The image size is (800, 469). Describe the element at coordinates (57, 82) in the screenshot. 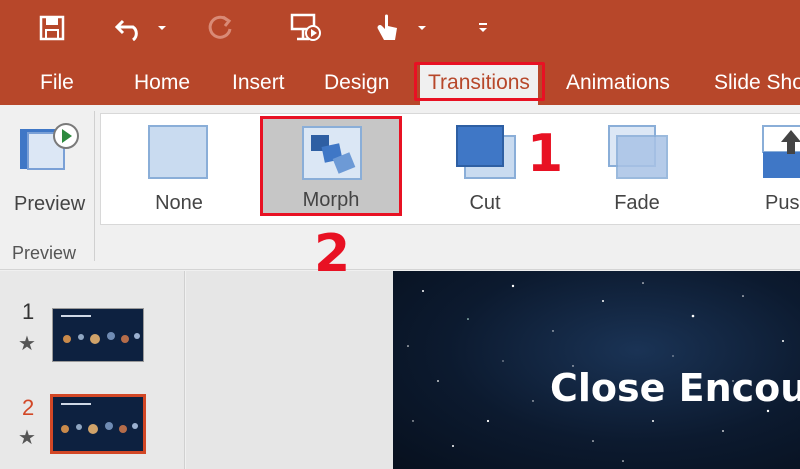

I see `tab-file: File` at that location.